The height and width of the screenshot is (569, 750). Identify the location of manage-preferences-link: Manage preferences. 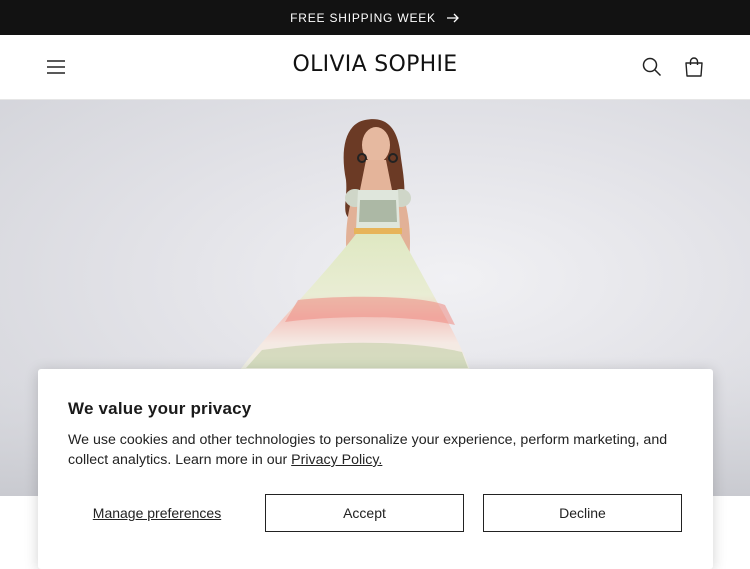
(157, 513).